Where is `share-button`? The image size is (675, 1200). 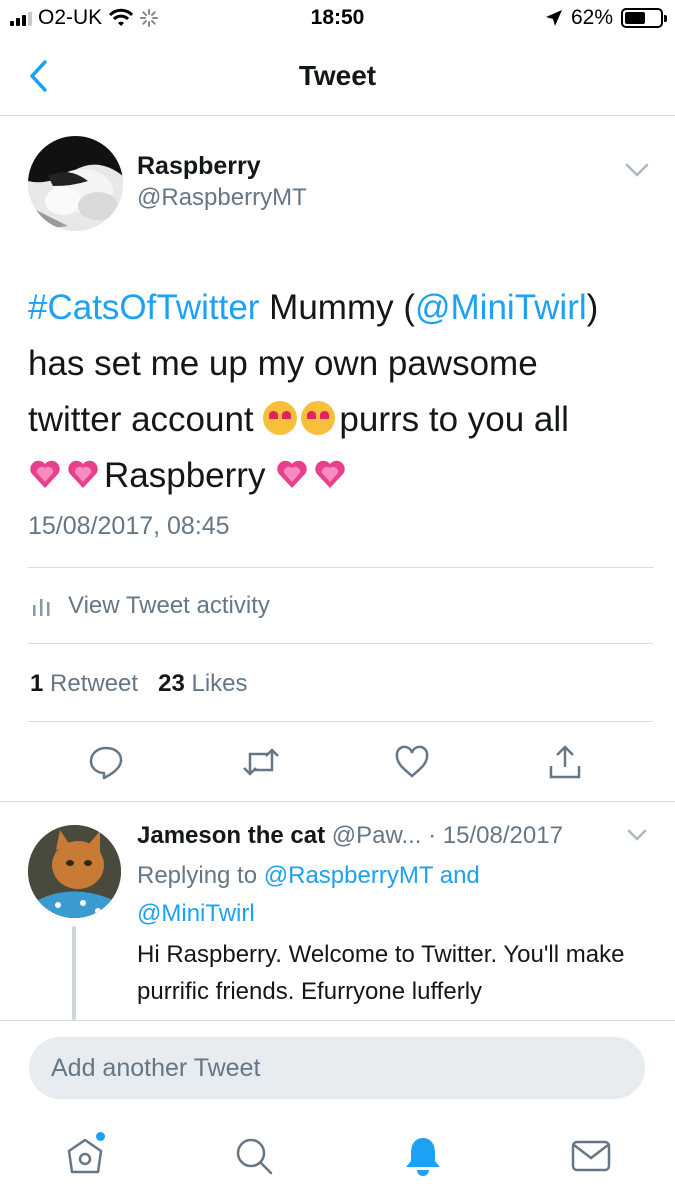 share-button is located at coordinates (565, 762).